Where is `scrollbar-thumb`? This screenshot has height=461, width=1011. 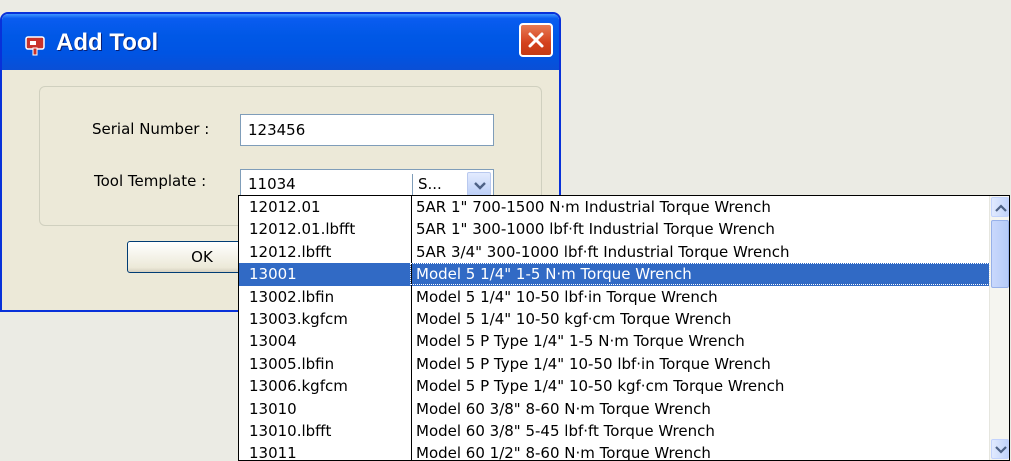
scrollbar-thumb is located at coordinates (1000, 254).